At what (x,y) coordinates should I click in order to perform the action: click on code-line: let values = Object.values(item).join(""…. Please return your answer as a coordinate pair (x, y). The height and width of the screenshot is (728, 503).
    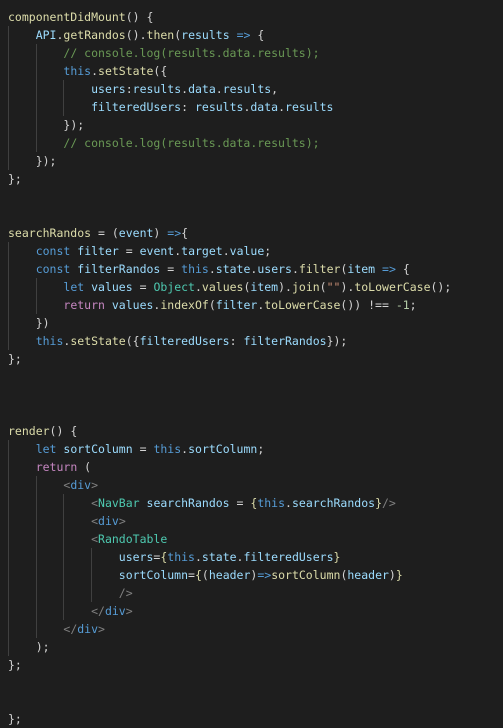
    Looking at the image, I should click on (251, 287).